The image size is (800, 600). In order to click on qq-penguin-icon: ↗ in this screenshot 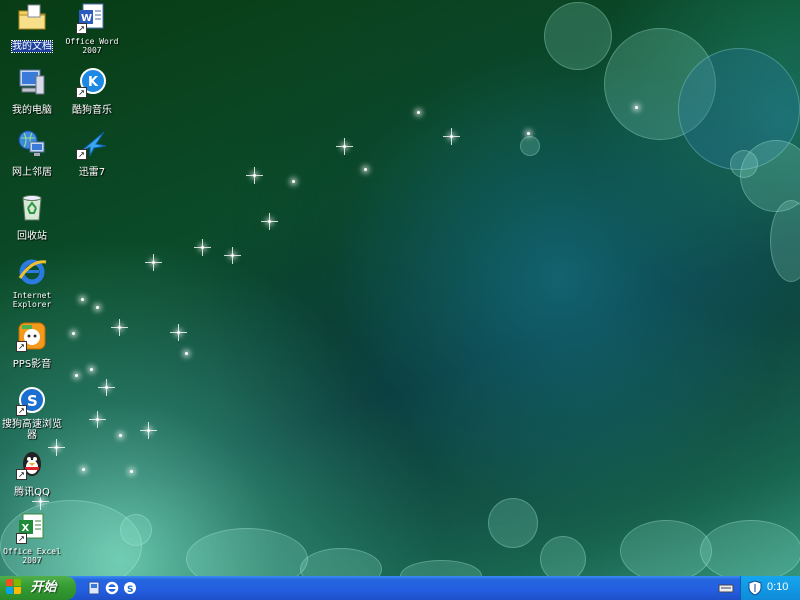, I will do `click(32, 464)`.